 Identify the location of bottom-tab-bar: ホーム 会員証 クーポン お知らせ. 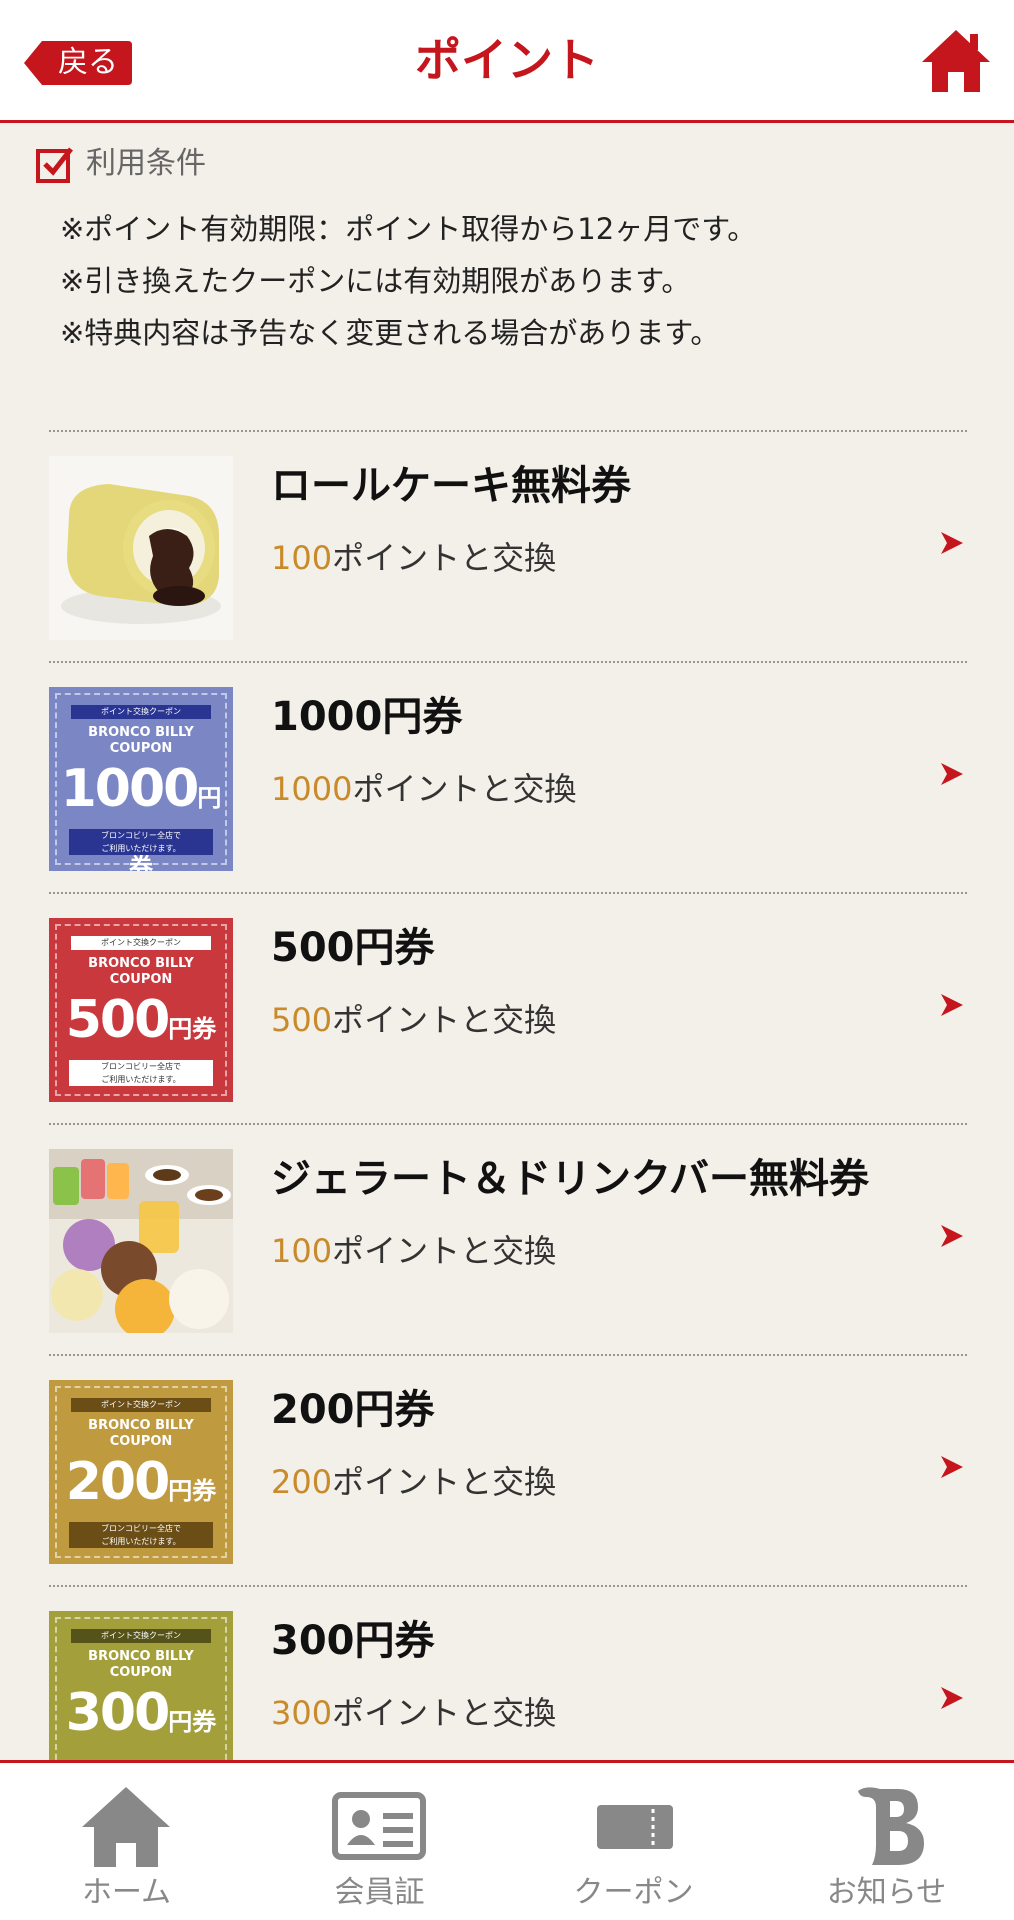
(507, 1840).